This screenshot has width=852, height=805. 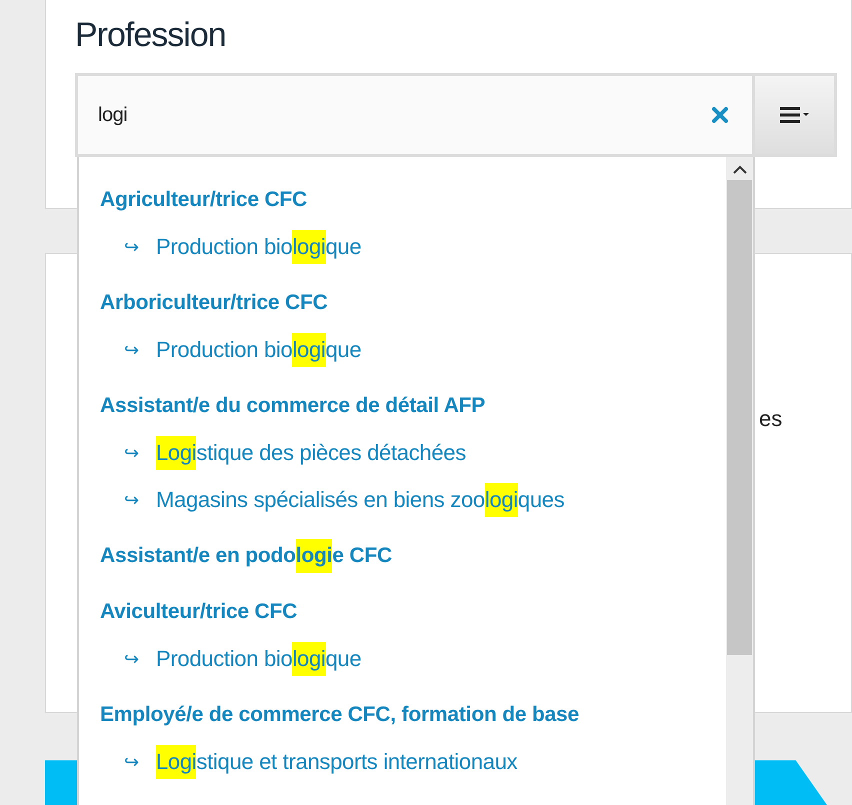 What do you see at coordinates (739, 417) in the screenshot?
I see `scrollbar-thumb` at bounding box center [739, 417].